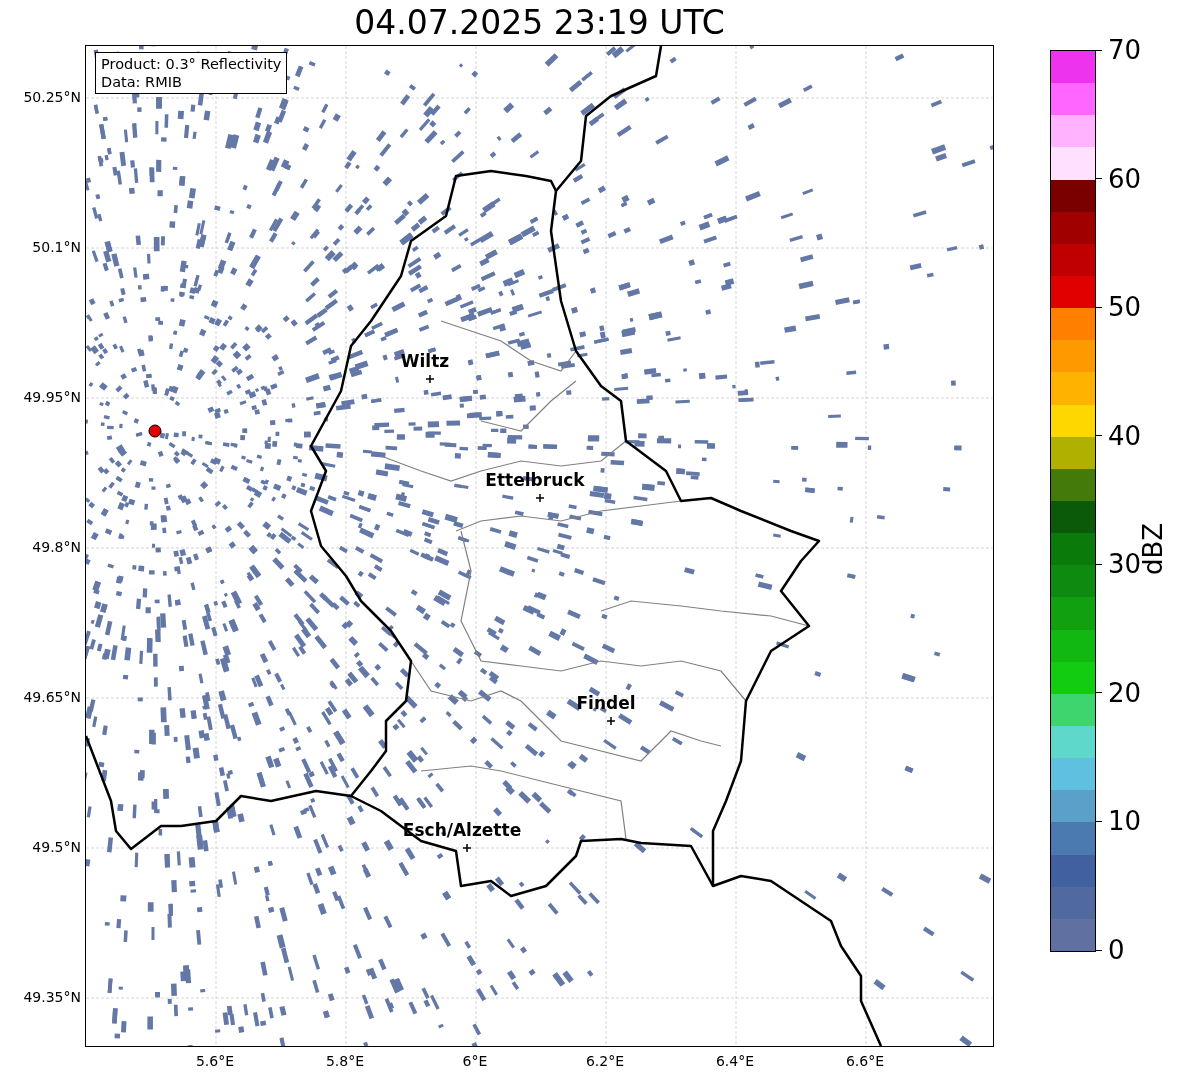 The height and width of the screenshot is (1081, 1184). Describe the element at coordinates (52, 397) in the screenshot. I see `tick-label: 49.95°N` at that location.